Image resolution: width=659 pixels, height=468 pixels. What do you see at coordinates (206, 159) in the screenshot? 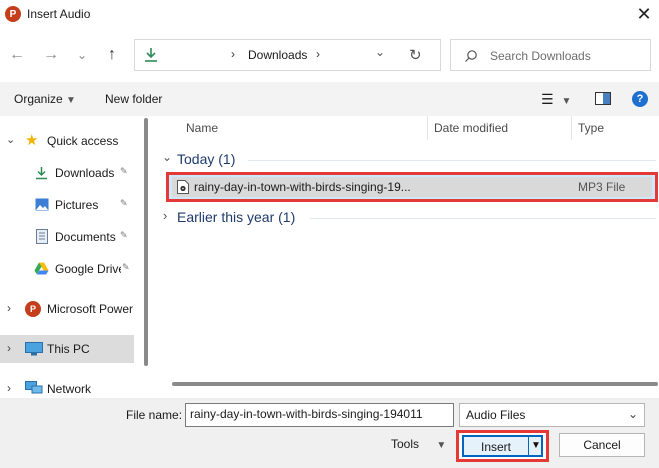
I see `group-label: Today (1)` at bounding box center [206, 159].